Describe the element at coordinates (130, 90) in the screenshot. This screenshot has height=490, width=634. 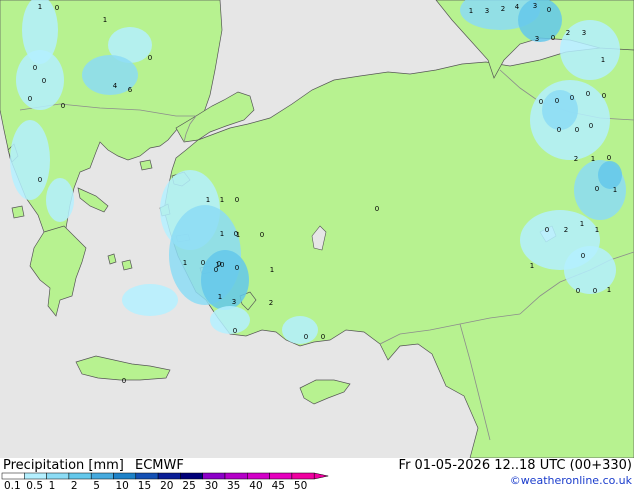
I see `precip-cell-value: 6` at that location.